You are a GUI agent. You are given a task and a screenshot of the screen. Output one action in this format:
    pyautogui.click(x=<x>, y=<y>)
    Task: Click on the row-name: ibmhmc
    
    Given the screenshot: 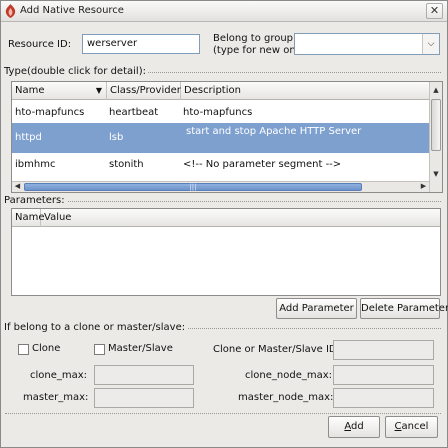 What is the action you would take?
    pyautogui.click(x=35, y=164)
    